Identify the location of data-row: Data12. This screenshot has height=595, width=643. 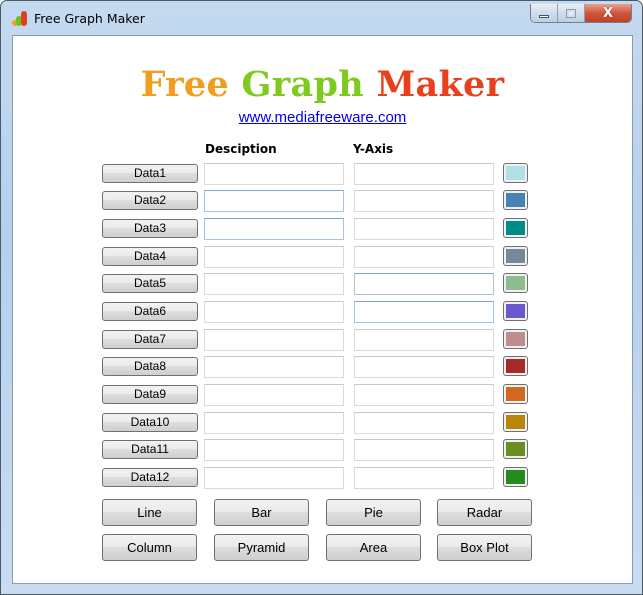
(322, 478).